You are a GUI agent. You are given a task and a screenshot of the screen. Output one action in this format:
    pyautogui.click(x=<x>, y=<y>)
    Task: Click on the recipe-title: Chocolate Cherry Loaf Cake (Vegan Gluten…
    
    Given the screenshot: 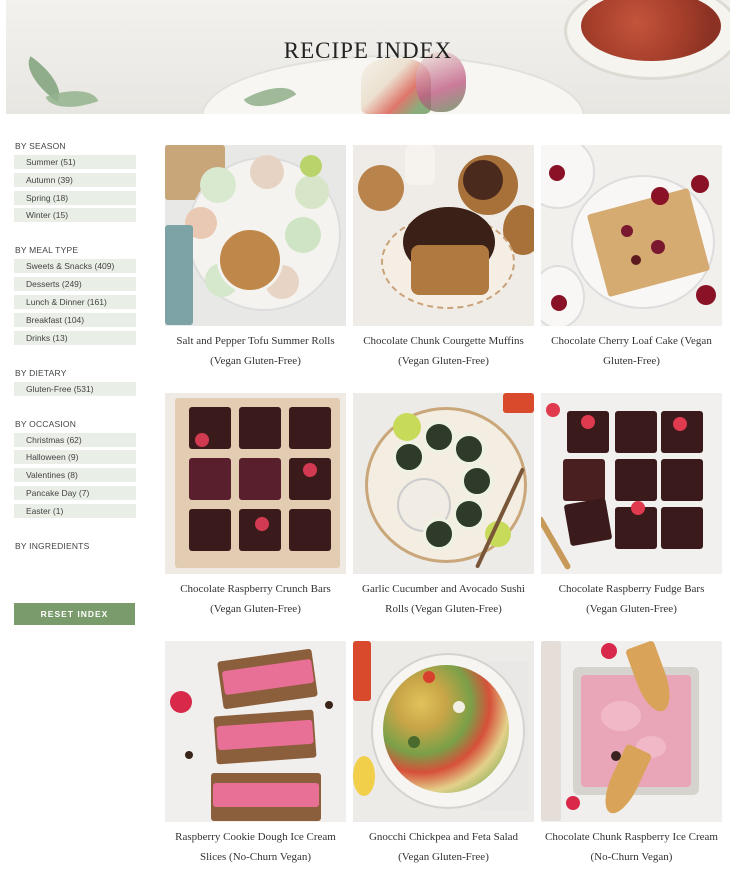 What is the action you would take?
    pyautogui.click(x=632, y=351)
    